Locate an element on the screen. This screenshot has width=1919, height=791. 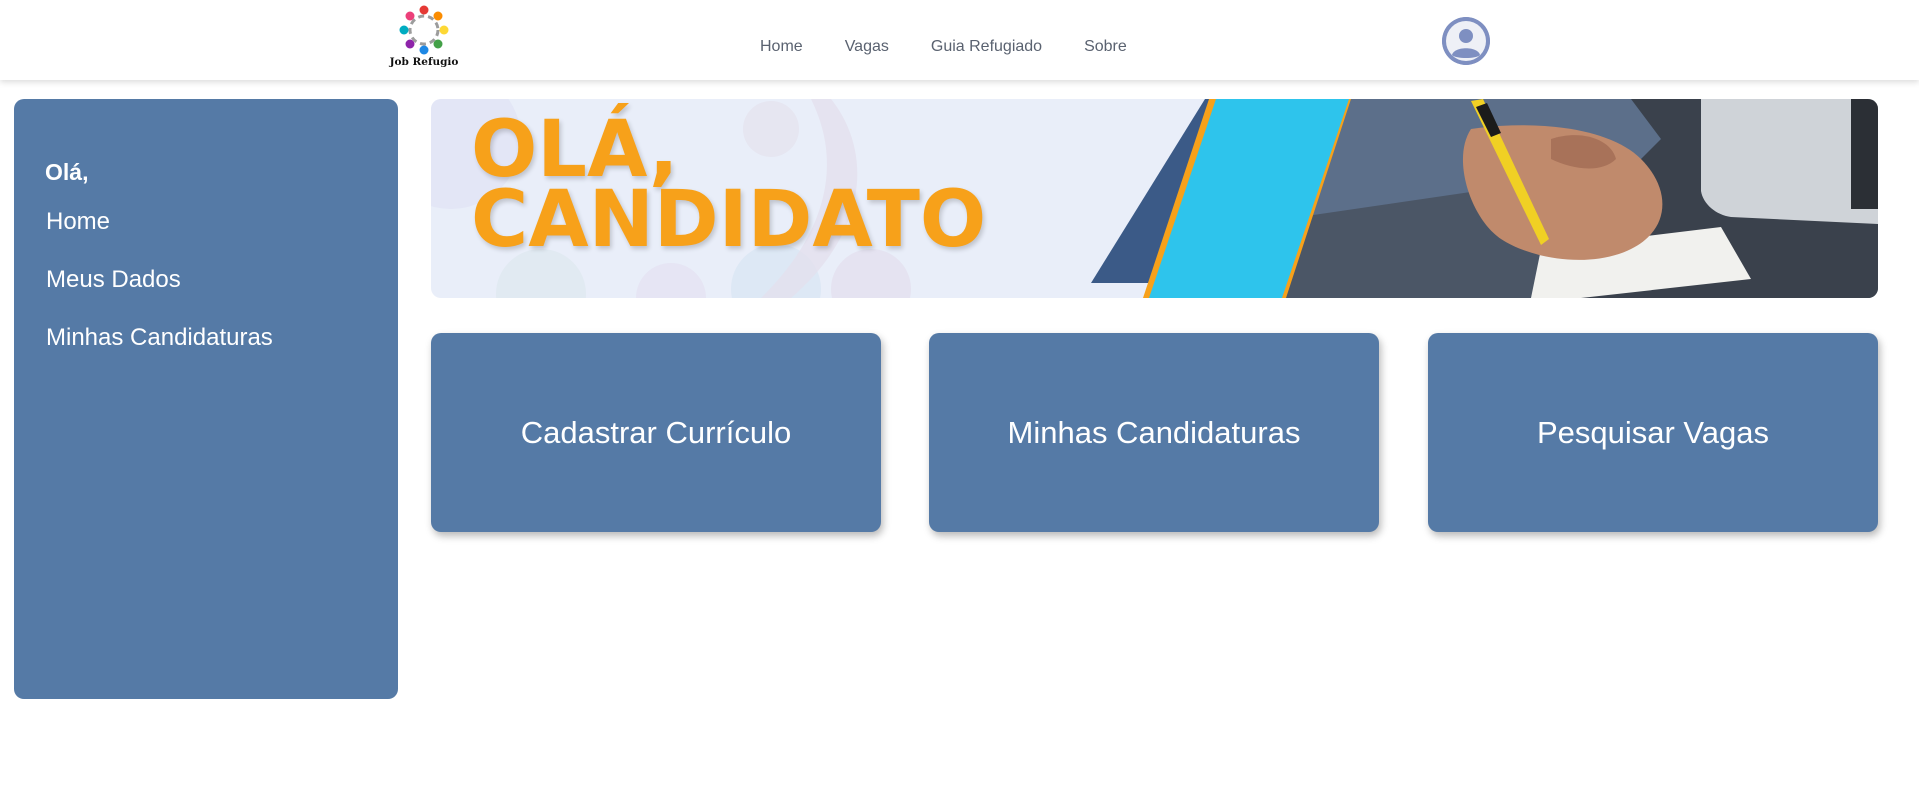
nav-home-link: Home is located at coordinates (781, 47).